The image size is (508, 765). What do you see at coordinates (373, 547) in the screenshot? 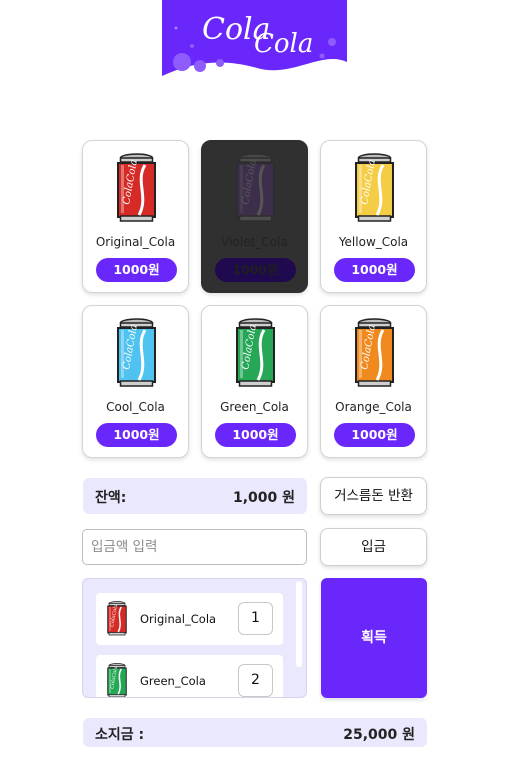
I see `deposit-button: 입금` at bounding box center [373, 547].